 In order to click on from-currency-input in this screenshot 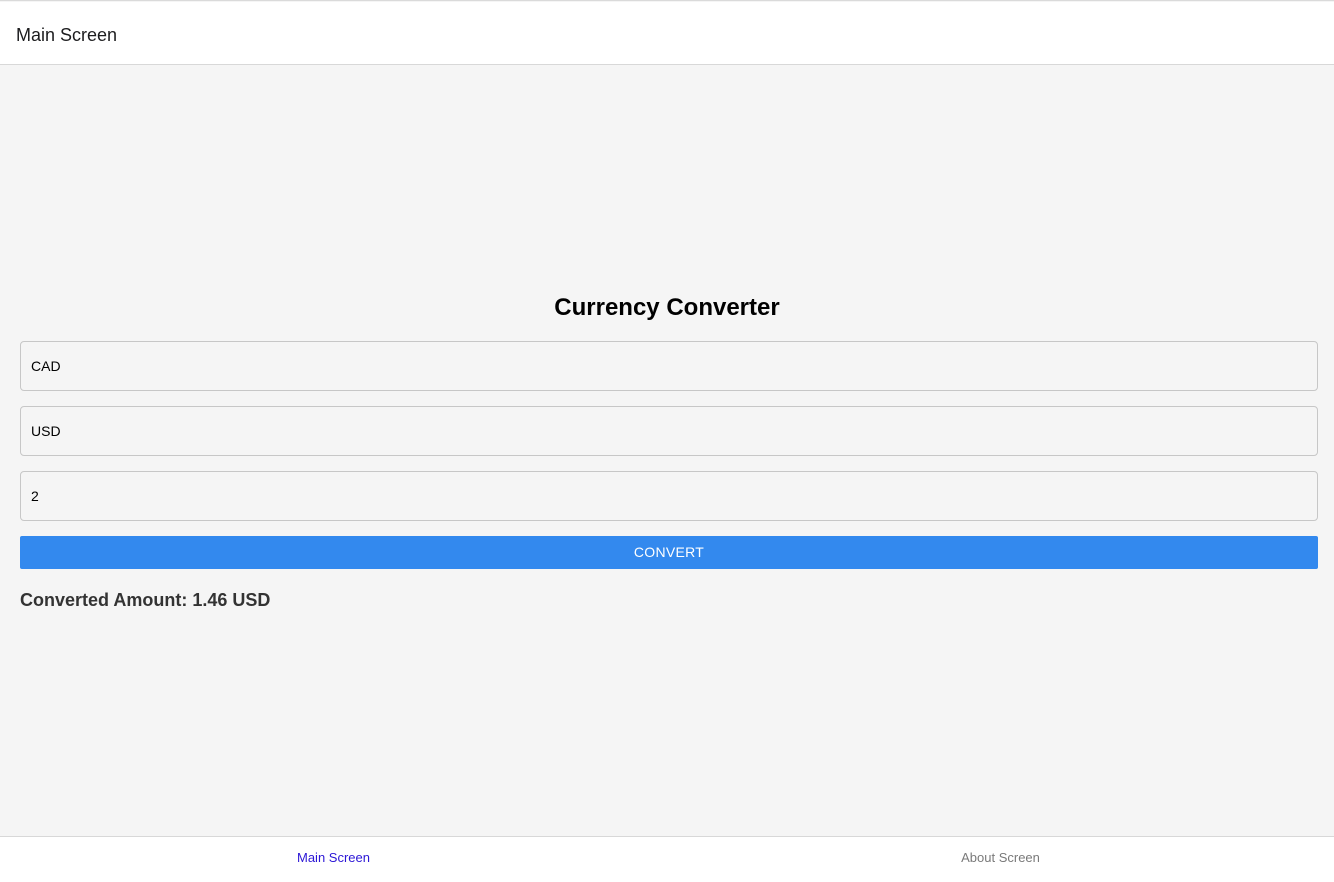, I will do `click(669, 366)`.